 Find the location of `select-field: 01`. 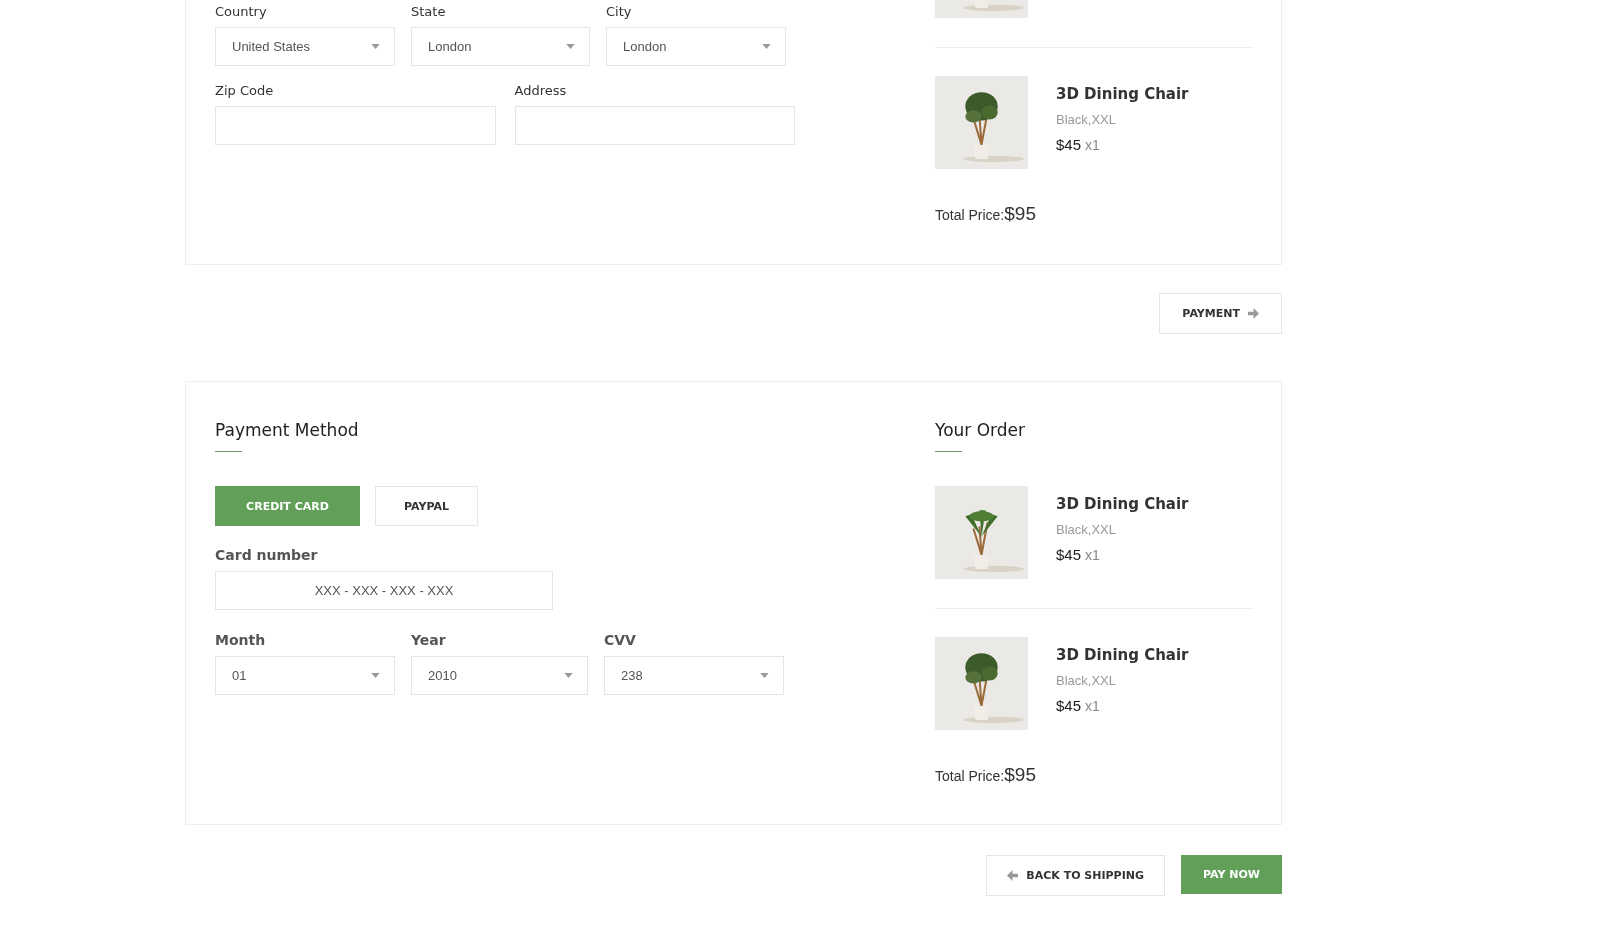

select-field: 01 is located at coordinates (305, 675).